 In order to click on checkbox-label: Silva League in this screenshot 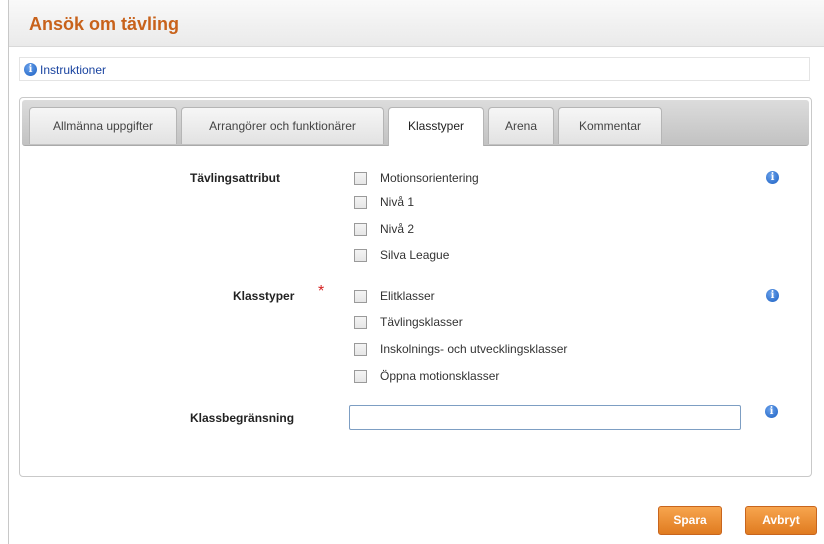, I will do `click(415, 255)`.